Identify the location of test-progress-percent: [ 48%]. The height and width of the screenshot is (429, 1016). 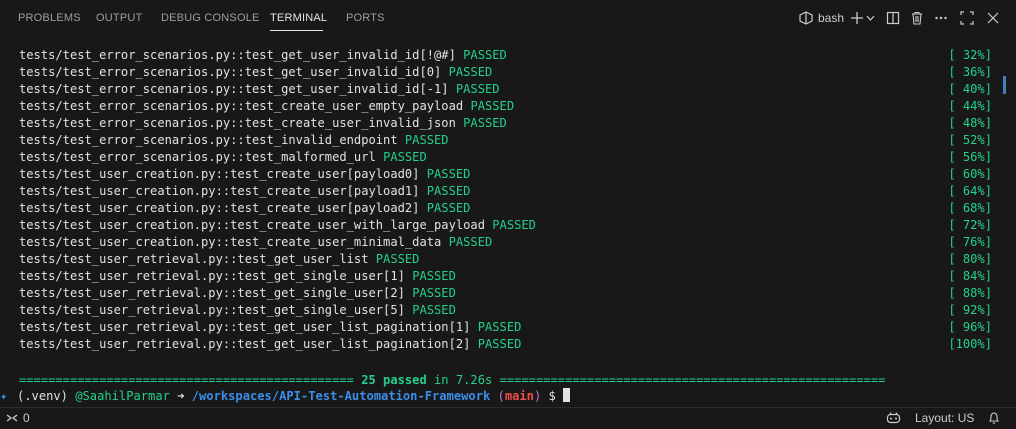
(970, 123).